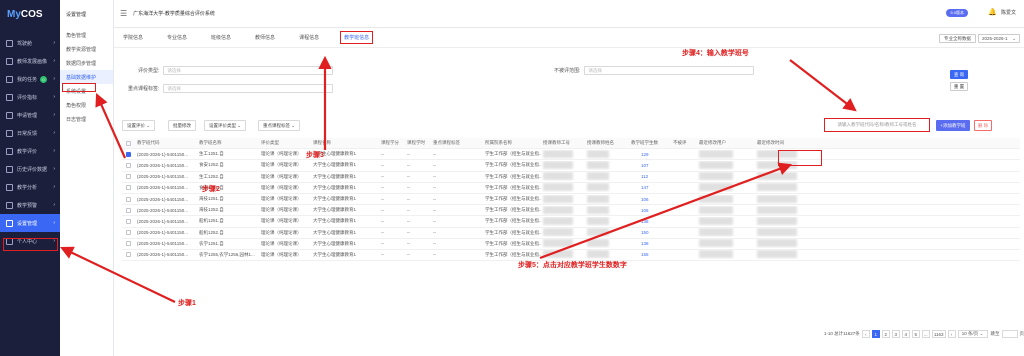 This screenshot has width=1024, height=356. I want to click on query-button: 查 询, so click(959, 74).